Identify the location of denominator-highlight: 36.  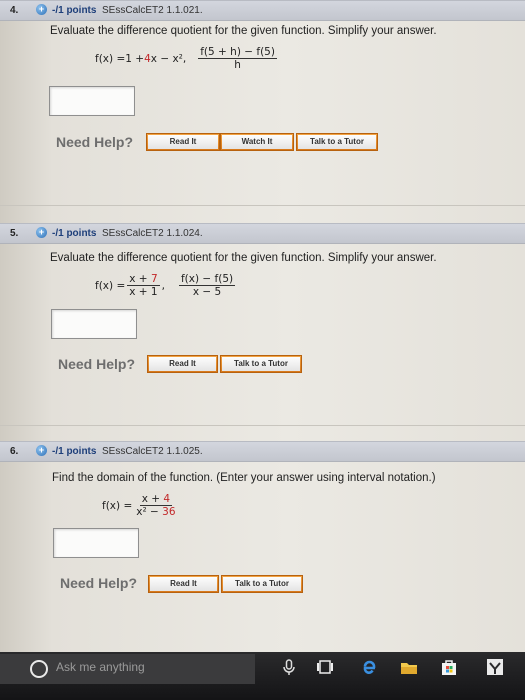
(169, 512).